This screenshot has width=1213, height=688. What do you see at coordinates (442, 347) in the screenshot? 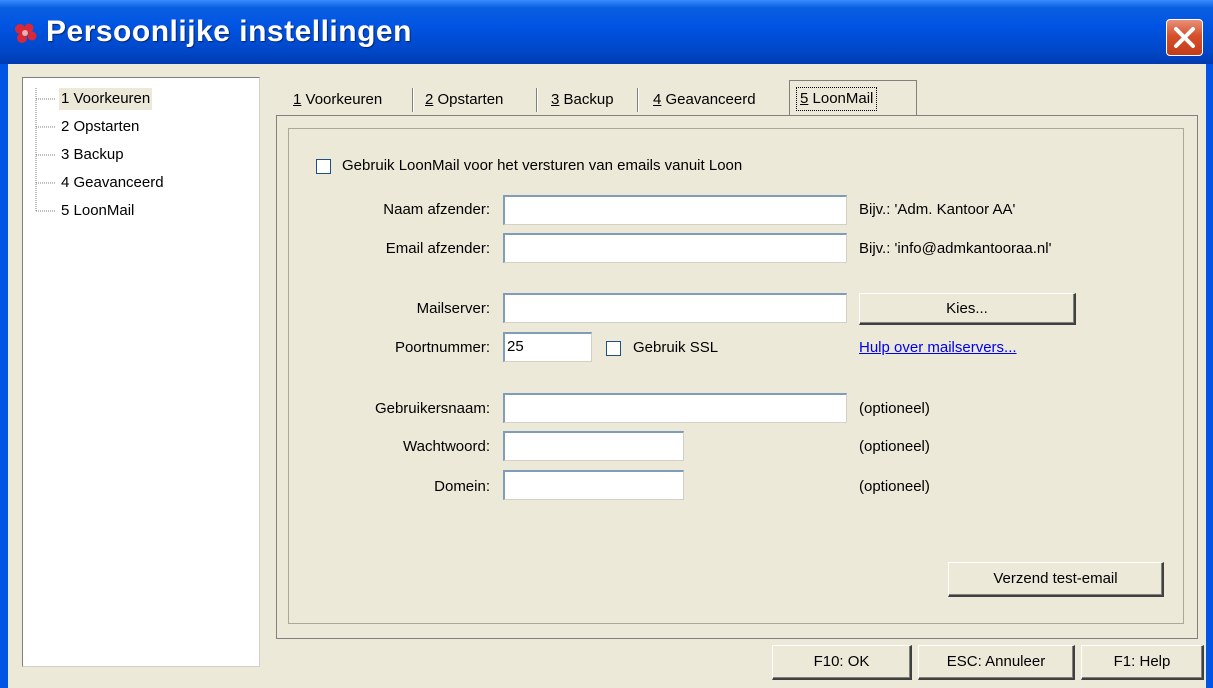
I see `port-label: Poortnummer:` at bounding box center [442, 347].